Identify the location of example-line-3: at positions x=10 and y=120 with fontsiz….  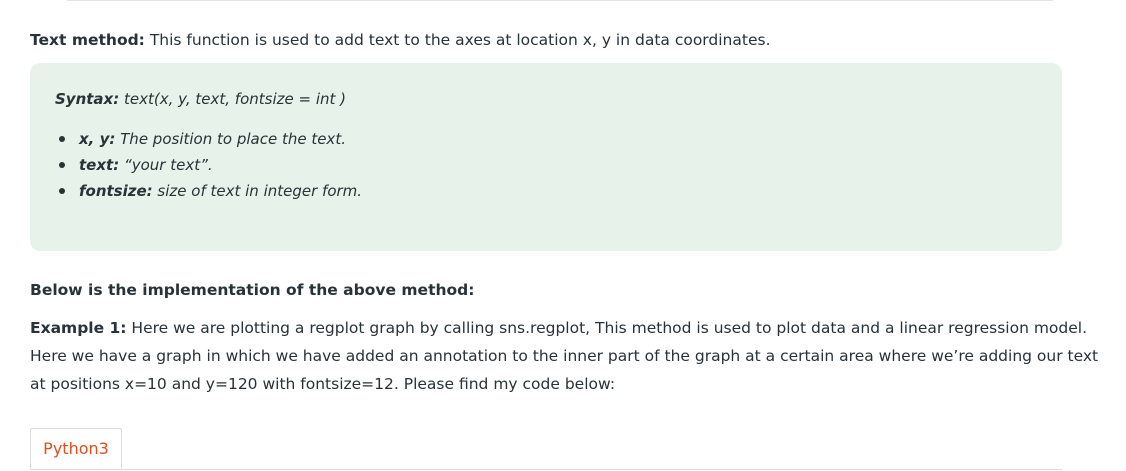
(323, 384).